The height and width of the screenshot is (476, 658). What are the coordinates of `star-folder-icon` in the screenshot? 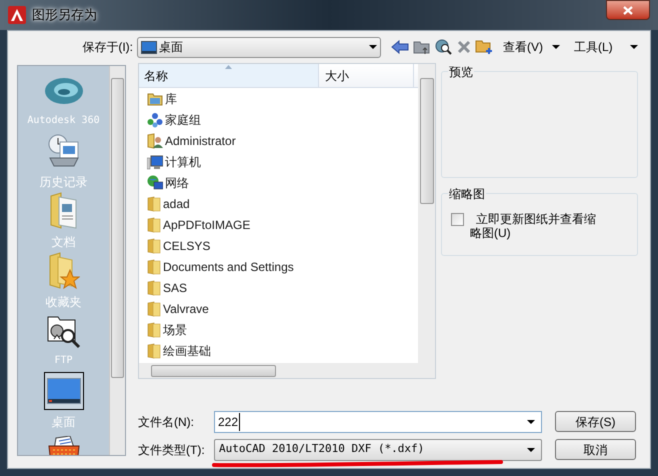 It's located at (64, 271).